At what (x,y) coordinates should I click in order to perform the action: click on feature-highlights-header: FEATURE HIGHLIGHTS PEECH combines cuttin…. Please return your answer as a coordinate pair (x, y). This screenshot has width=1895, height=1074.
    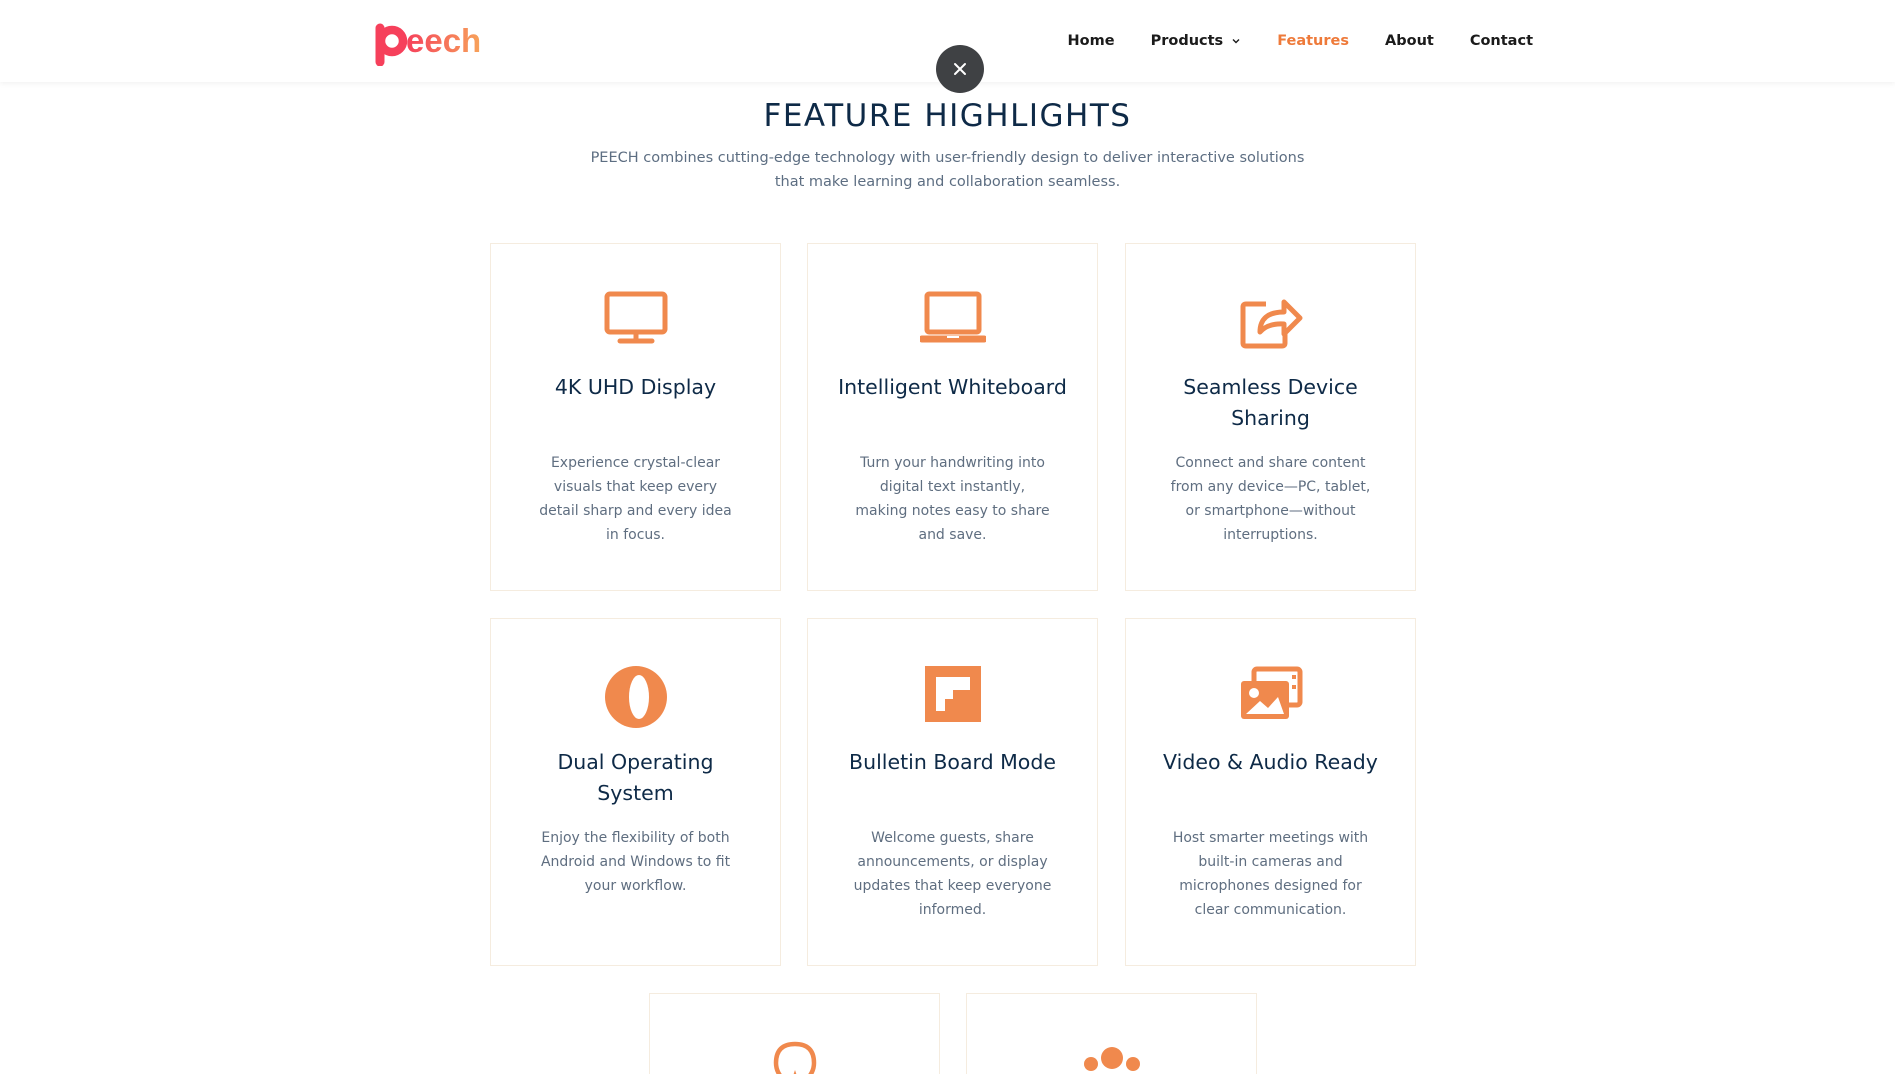
    Looking at the image, I should click on (947, 146).